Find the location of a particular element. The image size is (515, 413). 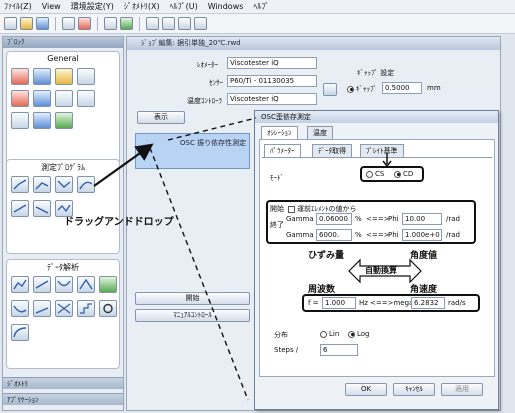

drag-arrow is located at coordinates (123, 165).